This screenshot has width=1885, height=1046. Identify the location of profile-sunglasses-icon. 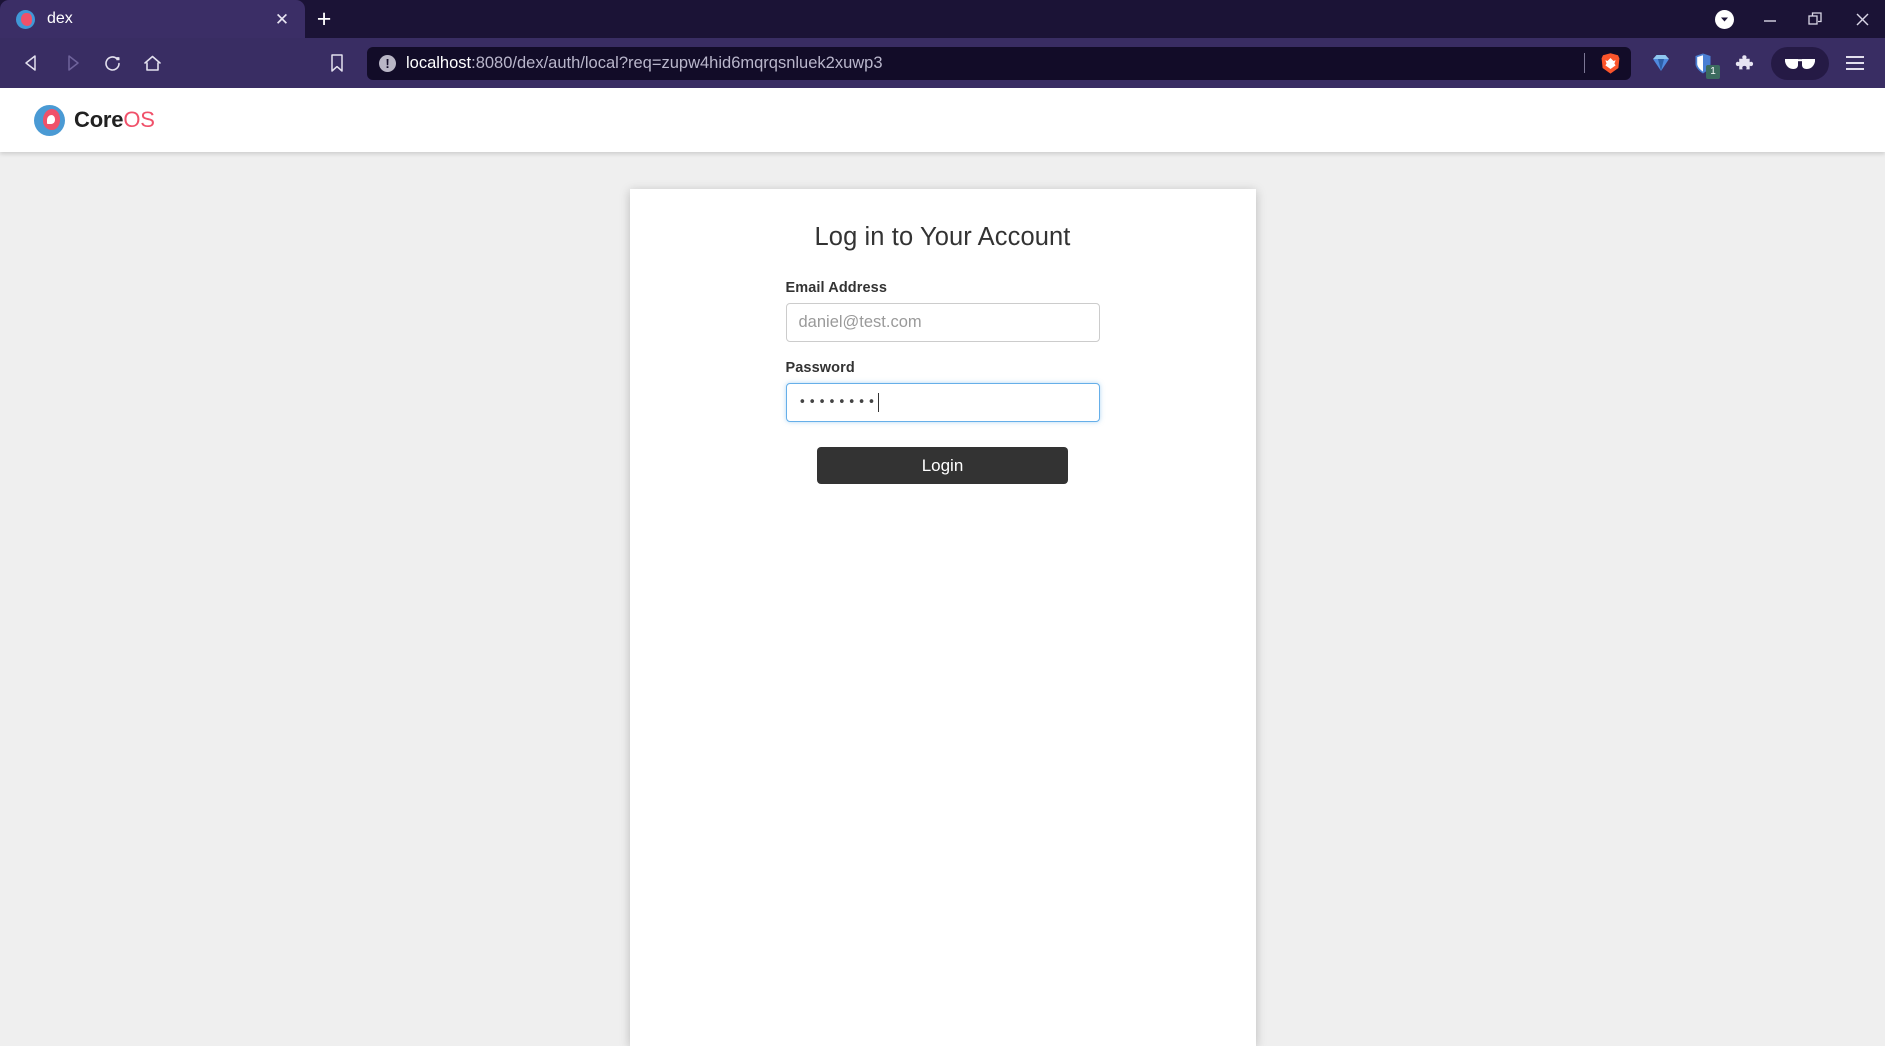
(1800, 63).